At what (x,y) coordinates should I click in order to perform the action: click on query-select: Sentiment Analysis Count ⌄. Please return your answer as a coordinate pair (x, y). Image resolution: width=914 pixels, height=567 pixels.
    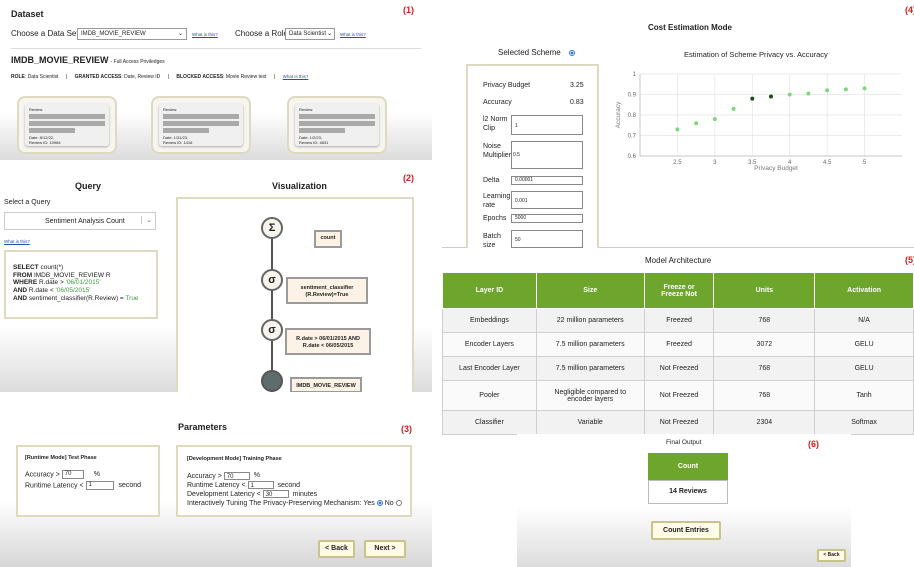
    Looking at the image, I should click on (80, 221).